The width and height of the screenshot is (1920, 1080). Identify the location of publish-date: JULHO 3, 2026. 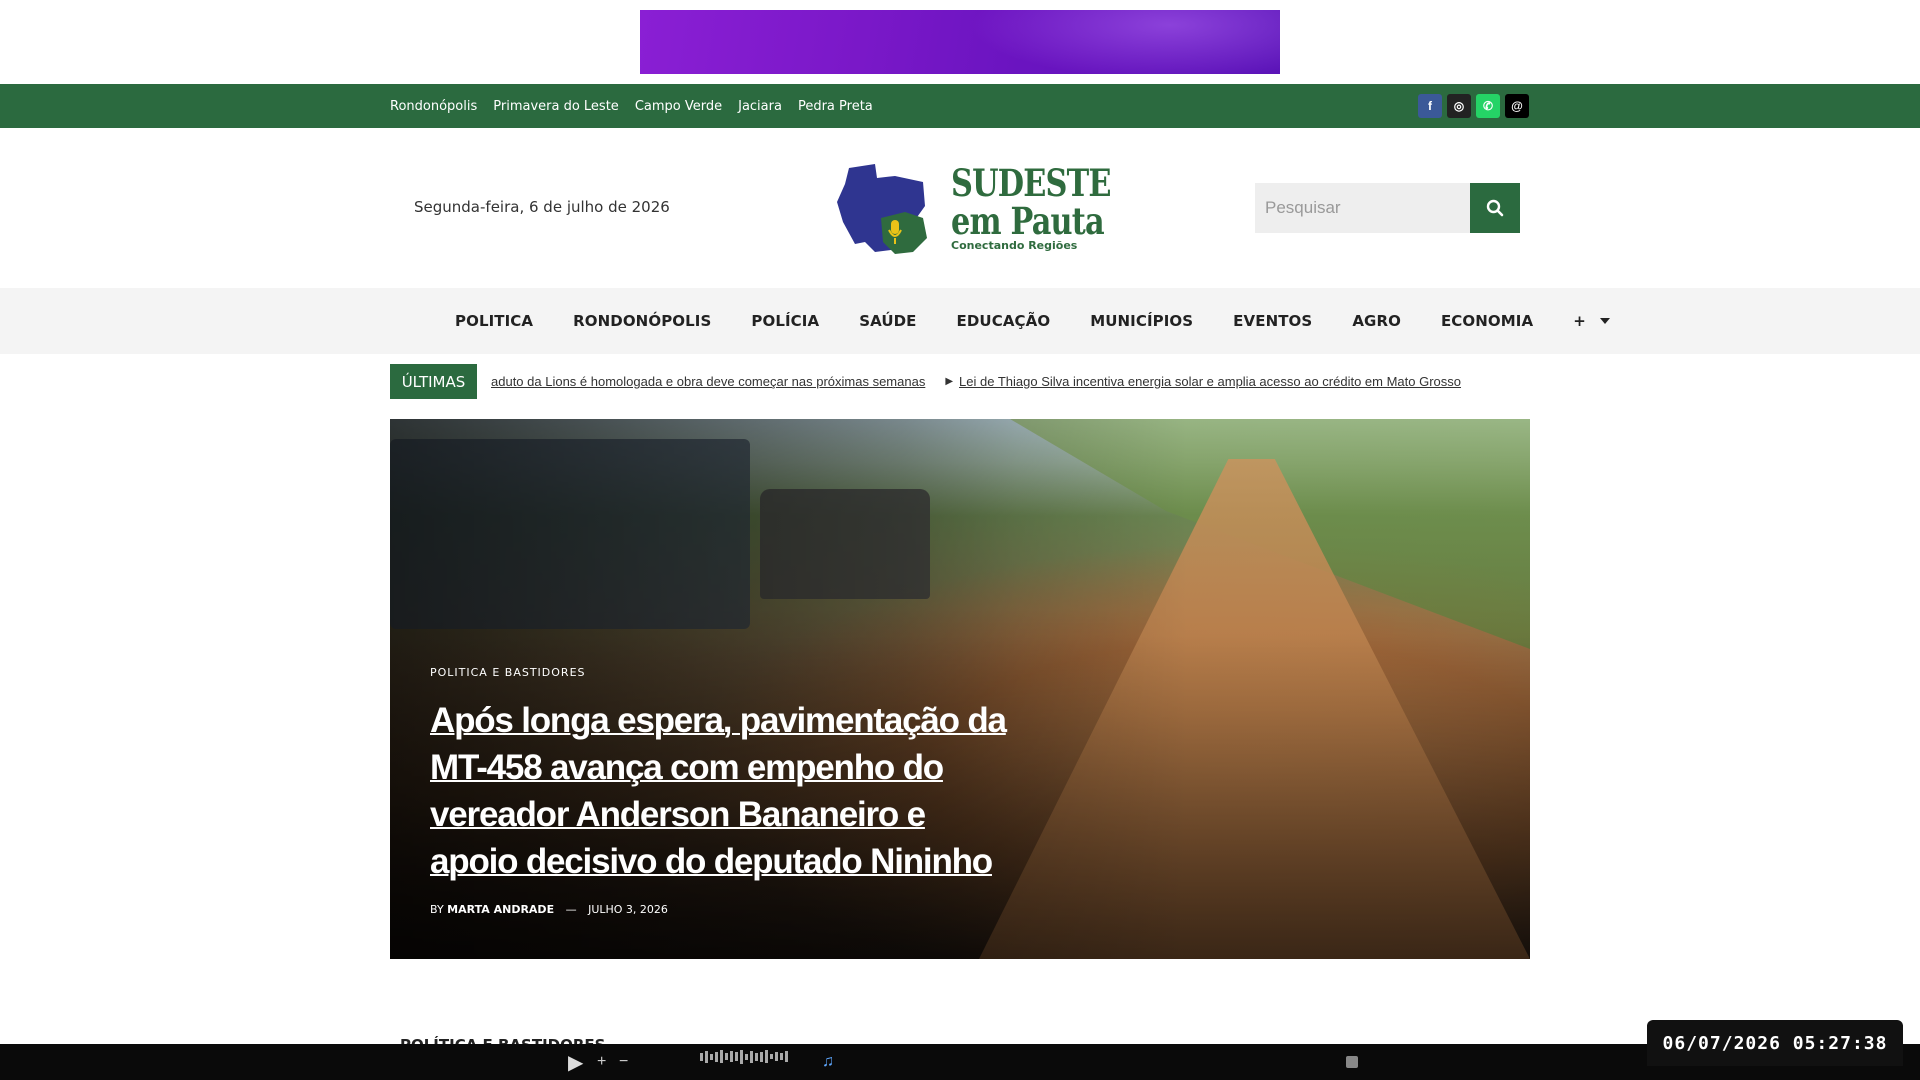
(628, 909).